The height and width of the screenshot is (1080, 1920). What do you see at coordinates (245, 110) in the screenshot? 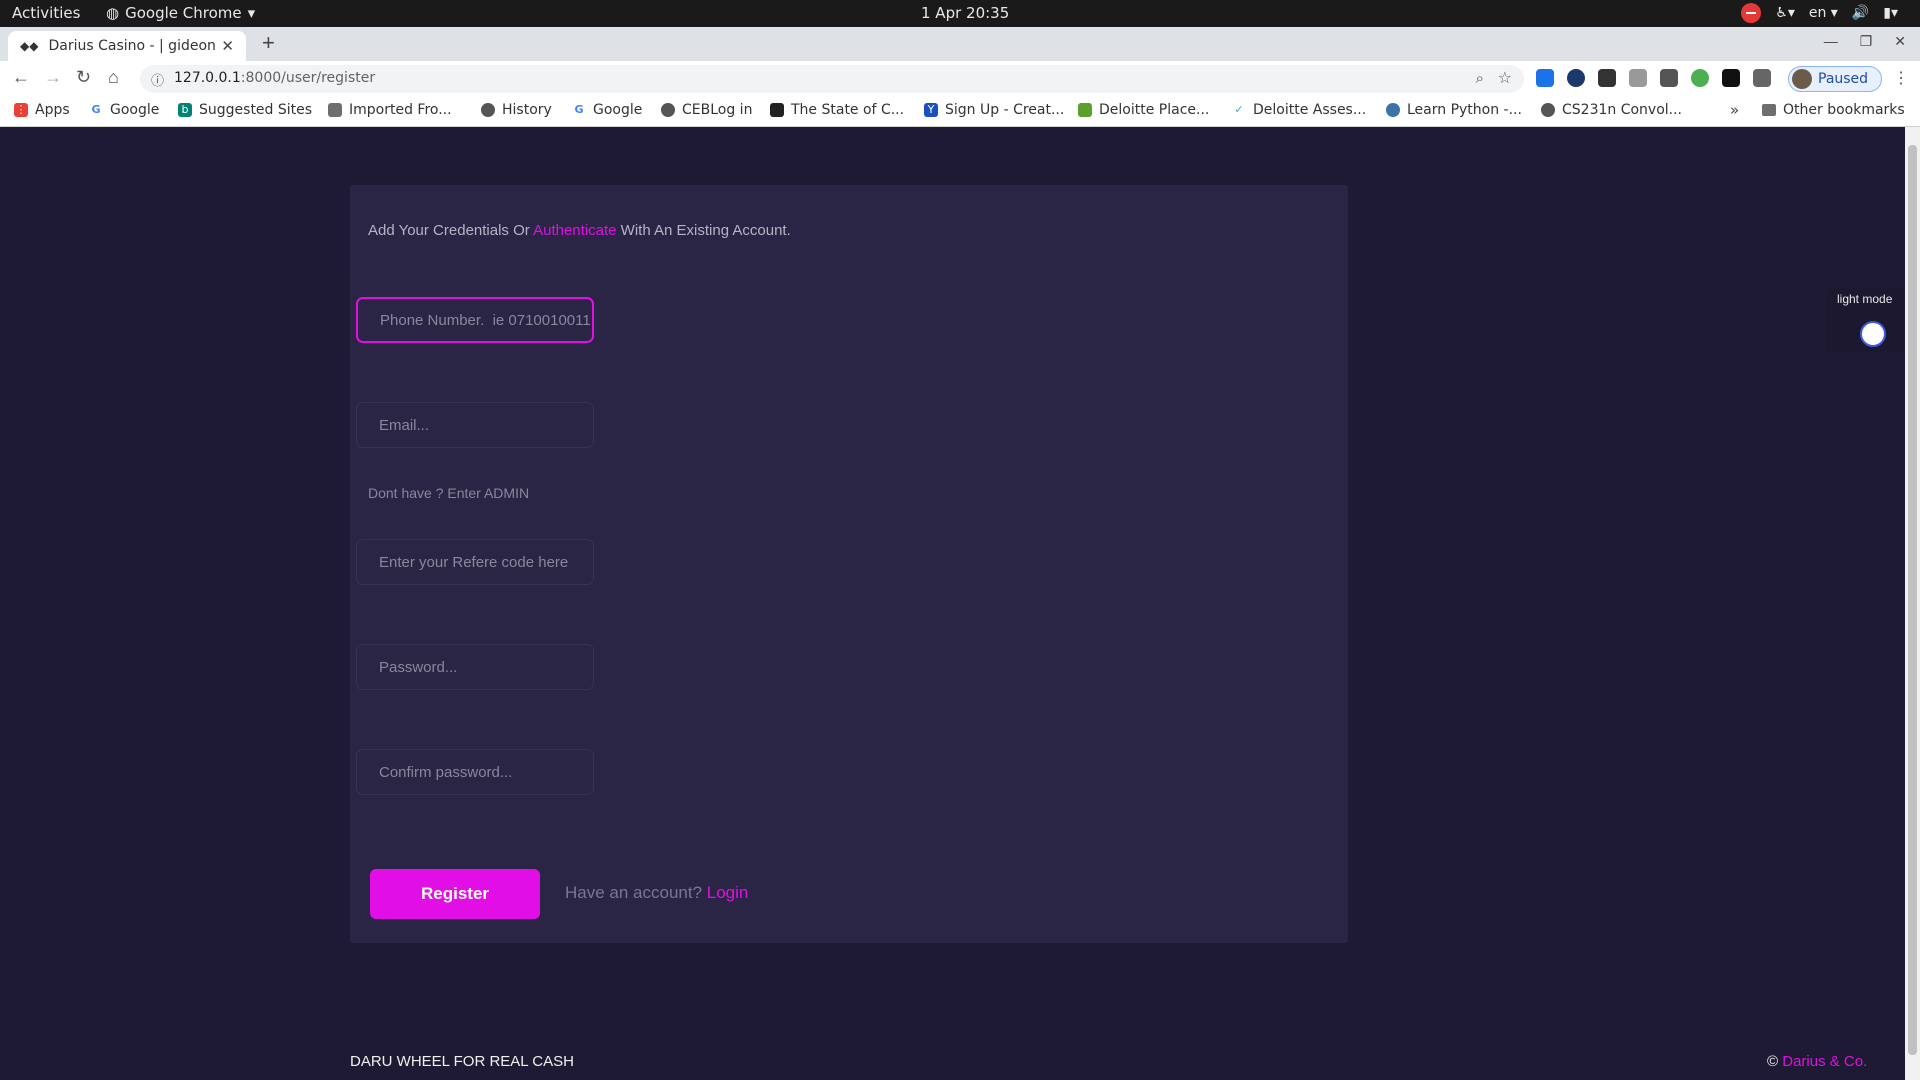
I see `bookmark-suggested-sites: b Suggested Sites` at bounding box center [245, 110].